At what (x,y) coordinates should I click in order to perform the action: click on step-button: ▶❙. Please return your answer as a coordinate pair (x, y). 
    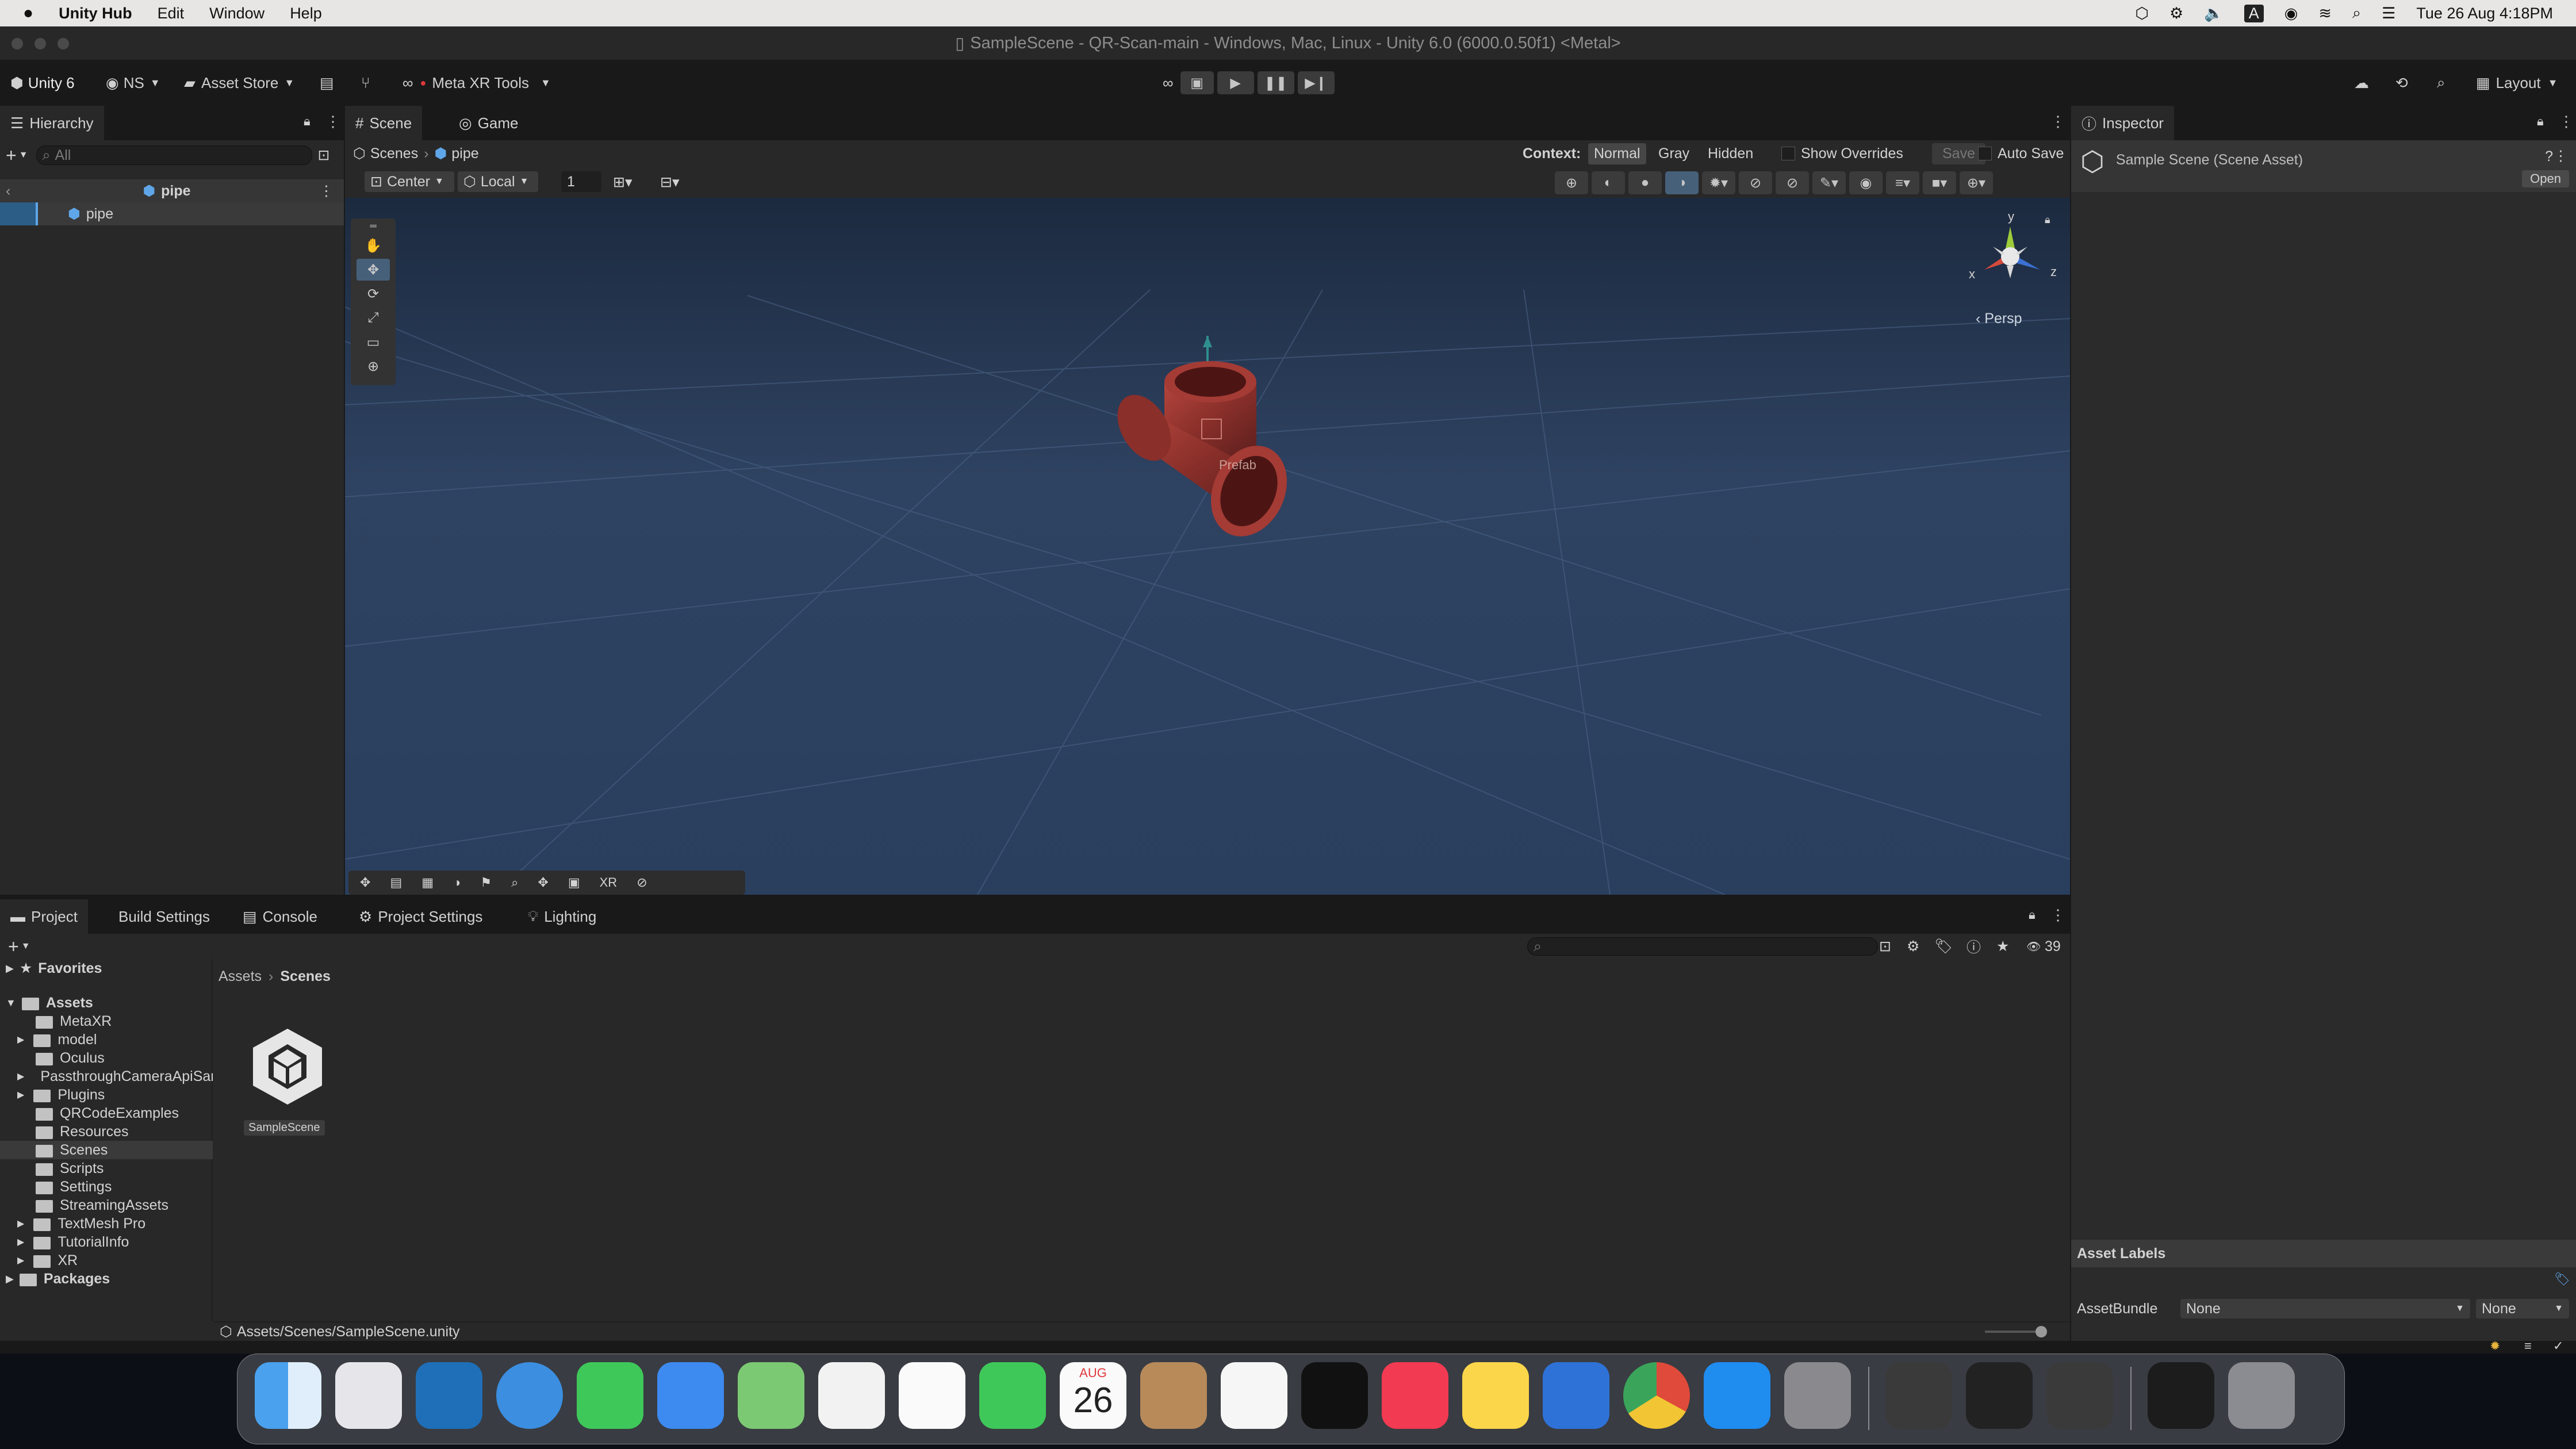
    Looking at the image, I should click on (1316, 82).